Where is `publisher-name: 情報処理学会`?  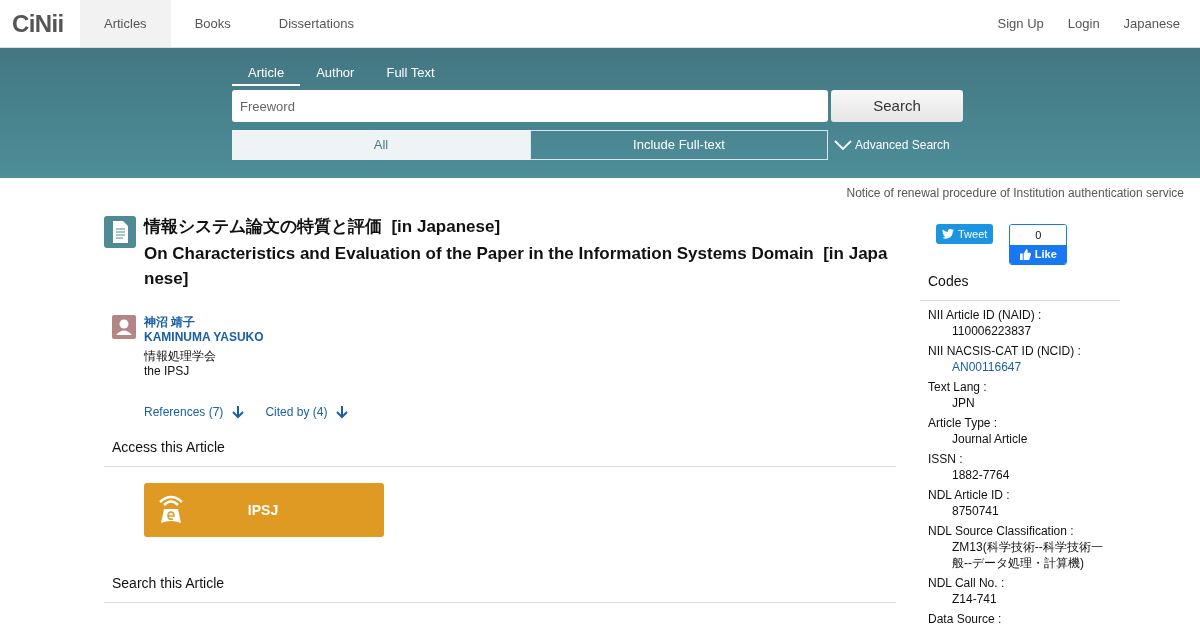
publisher-name: 情報処理学会 is located at coordinates (180, 356).